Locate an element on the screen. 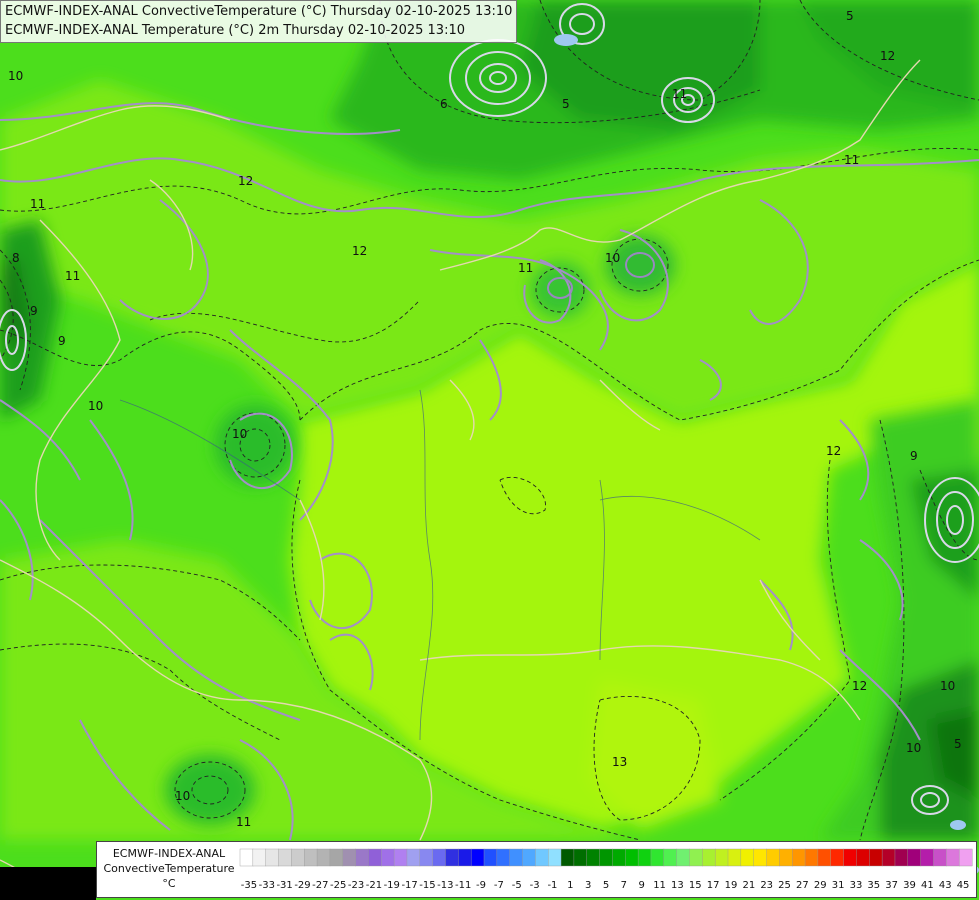 The width and height of the screenshot is (979, 900). contour-label: 6 is located at coordinates (444, 104).